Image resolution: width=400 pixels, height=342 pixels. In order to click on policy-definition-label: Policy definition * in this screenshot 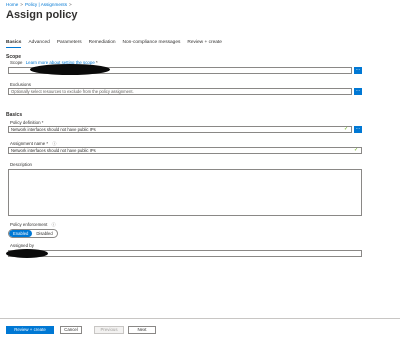, I will do `click(27, 122)`.